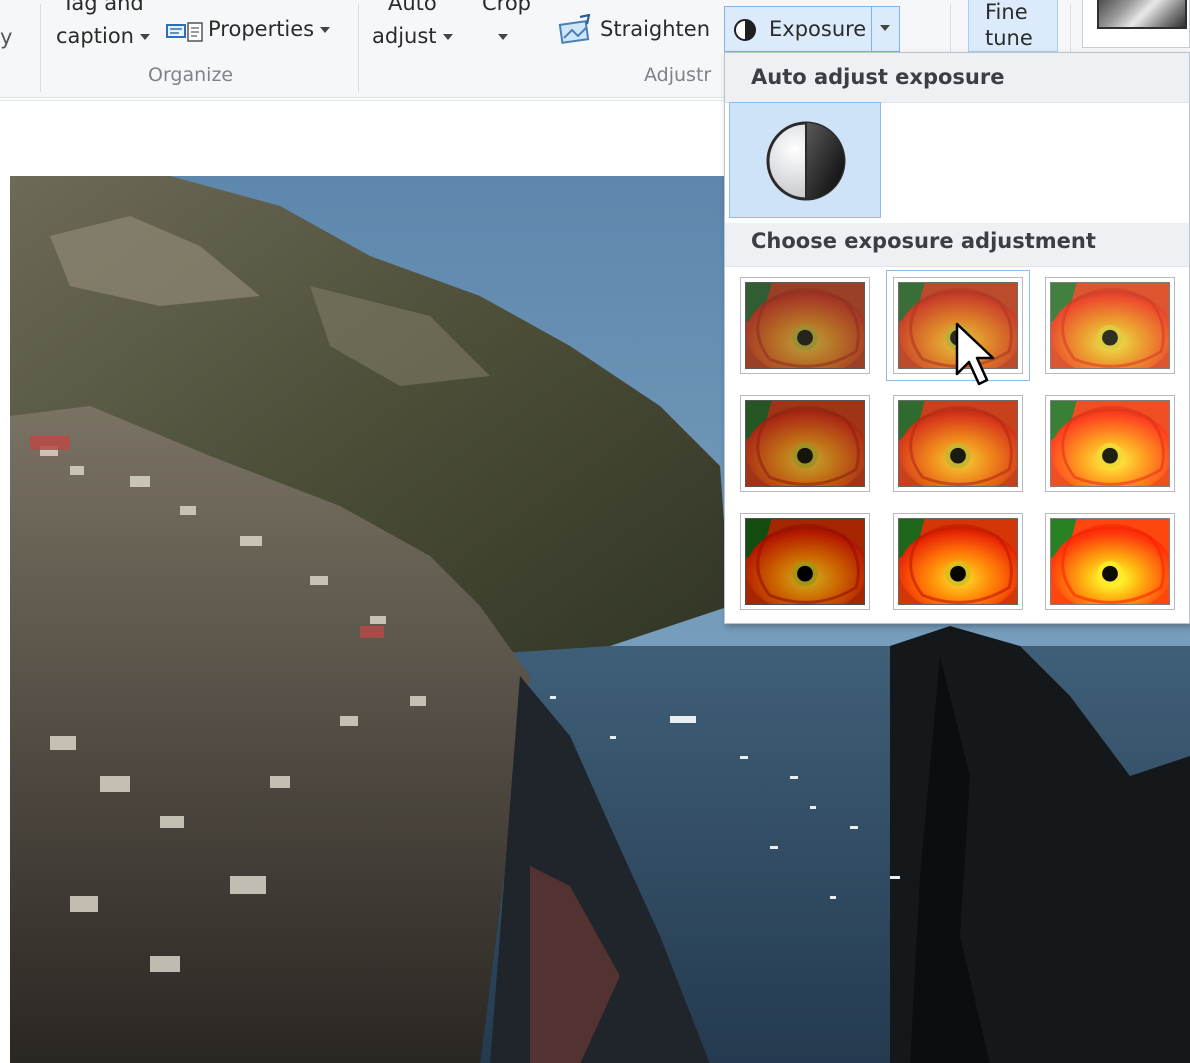 This screenshot has width=1190, height=1063. What do you see at coordinates (878, 77) in the screenshot?
I see `auto-adjust-exposure-label: Auto adjust exposure` at bounding box center [878, 77].